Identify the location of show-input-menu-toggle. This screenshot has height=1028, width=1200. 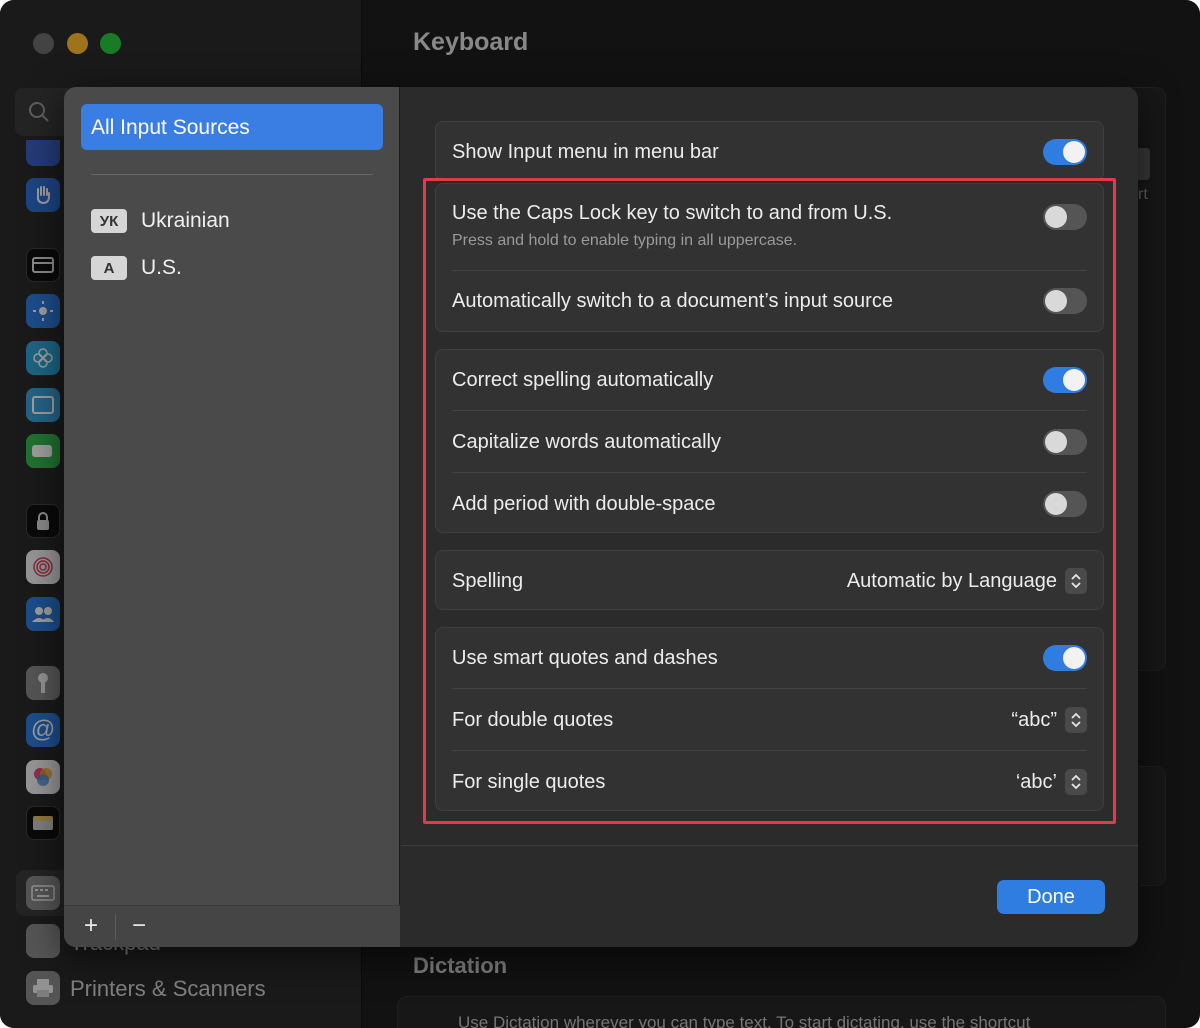
(1065, 152).